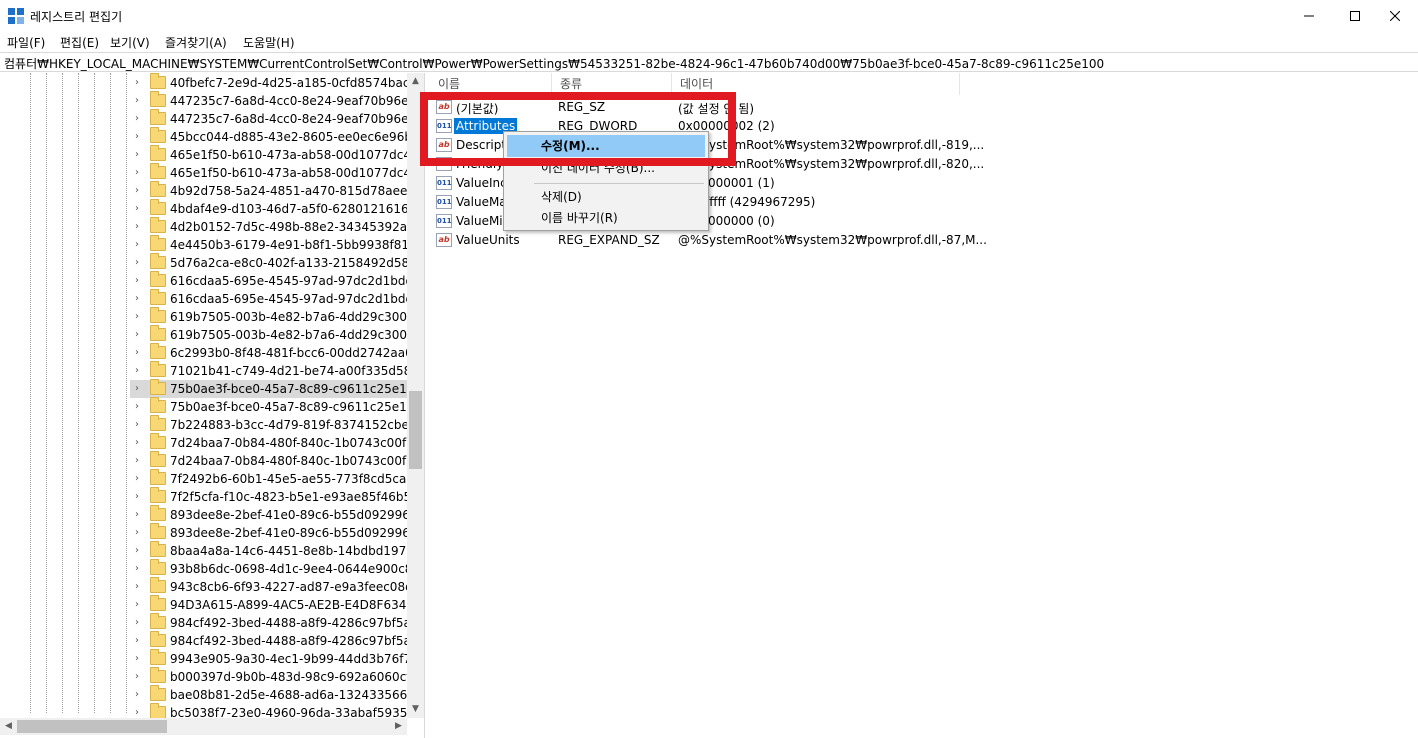 This screenshot has height=738, width=1418. What do you see at coordinates (274, 442) in the screenshot?
I see `tree-key-item: › 7d24baa7-0b84-480f-840c-1b0743c00f5f` at bounding box center [274, 442].